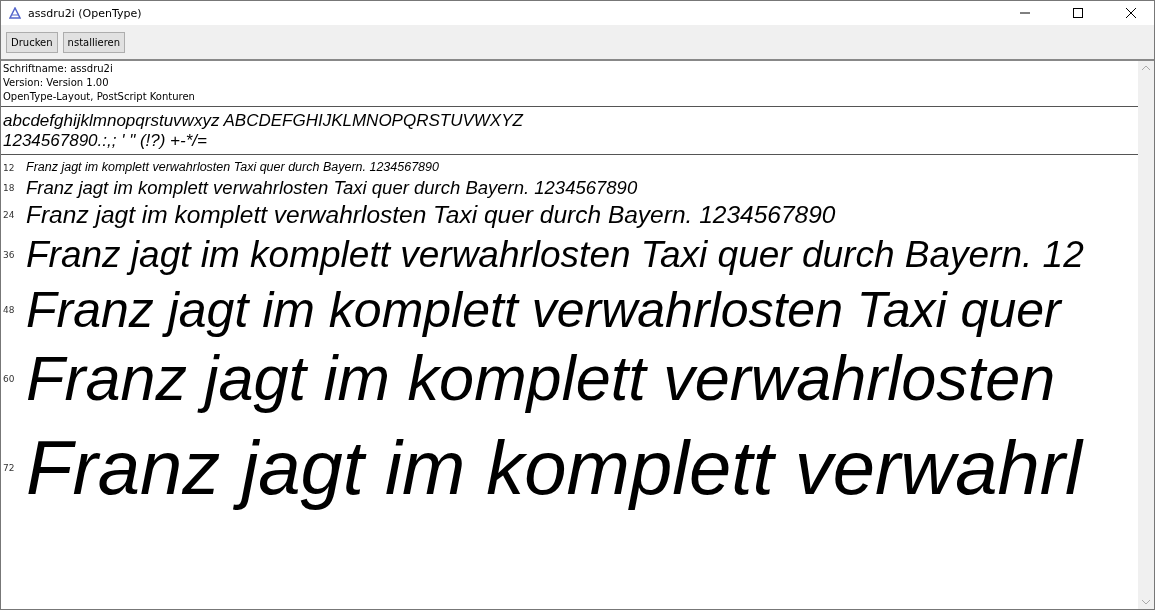 The height and width of the screenshot is (610, 1155). I want to click on character-set-text: 1234567890.:,; ' " (!?) +-*/=, so click(105, 141).